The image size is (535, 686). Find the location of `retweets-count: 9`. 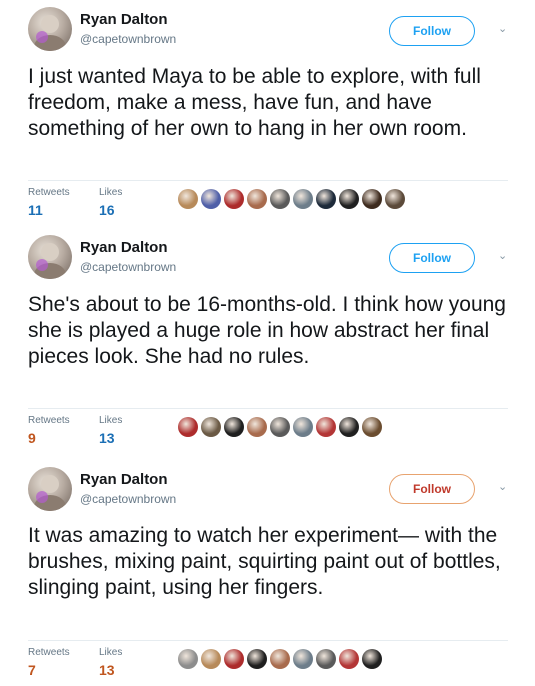

retweets-count: 9 is located at coordinates (32, 438).